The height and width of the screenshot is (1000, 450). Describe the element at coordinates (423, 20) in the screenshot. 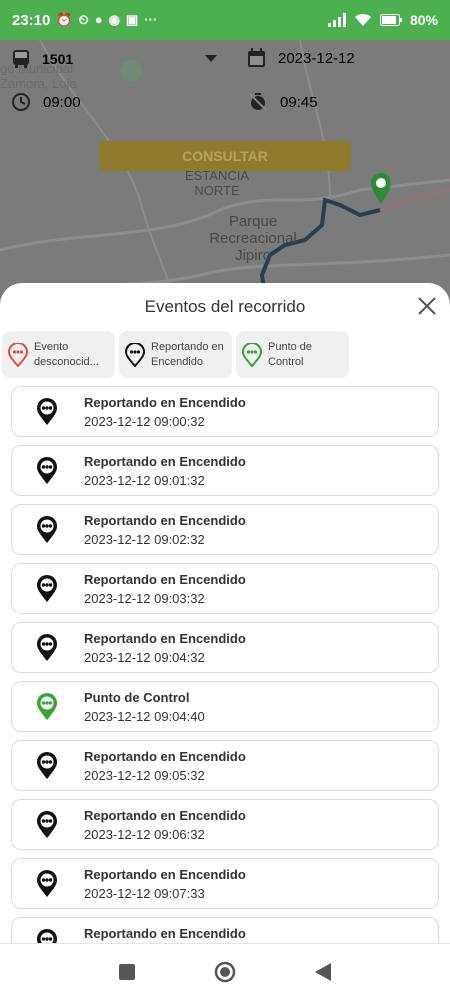

I see `battery-level: 80%` at that location.